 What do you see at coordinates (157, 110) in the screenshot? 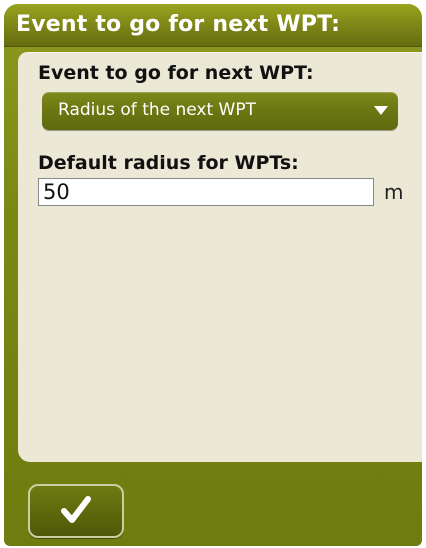
I see `event-dropdown-value: Radius of the next WPT` at bounding box center [157, 110].